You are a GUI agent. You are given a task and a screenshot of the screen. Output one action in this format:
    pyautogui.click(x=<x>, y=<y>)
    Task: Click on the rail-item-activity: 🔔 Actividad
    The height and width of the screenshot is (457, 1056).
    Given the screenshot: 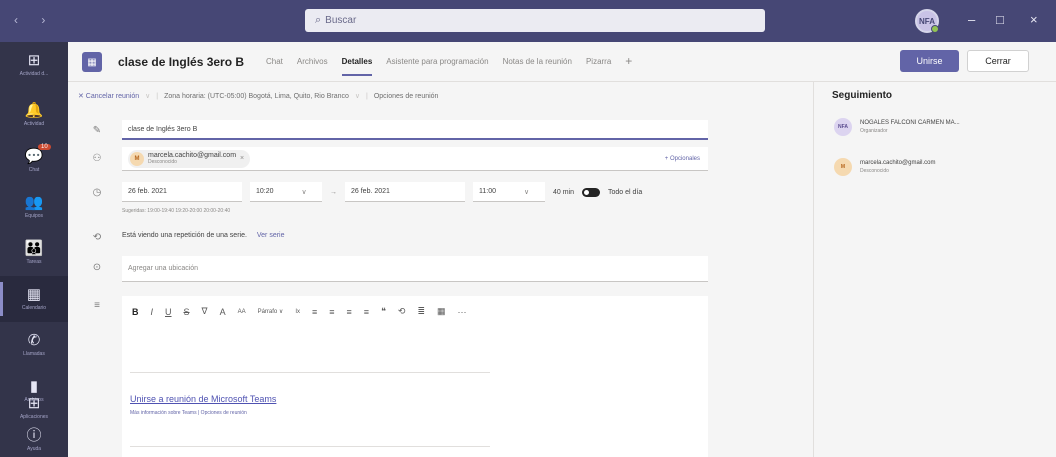 What is the action you would take?
    pyautogui.click(x=34, y=115)
    